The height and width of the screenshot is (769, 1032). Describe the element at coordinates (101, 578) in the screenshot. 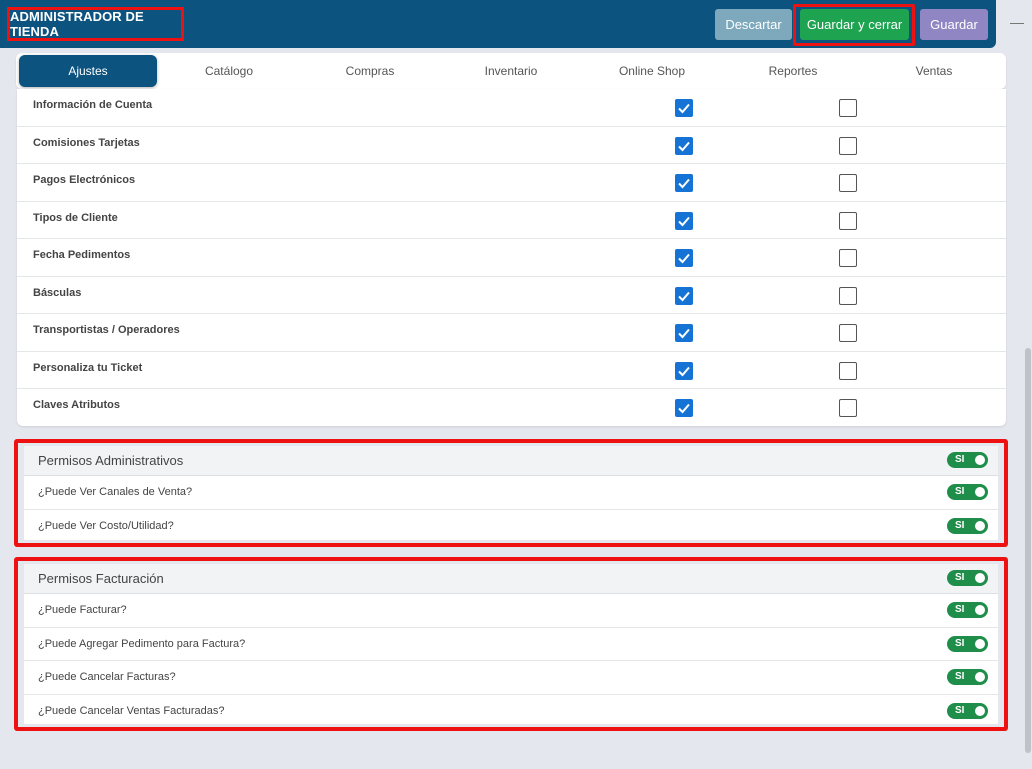

I see `section-title: Permisos Facturación` at that location.